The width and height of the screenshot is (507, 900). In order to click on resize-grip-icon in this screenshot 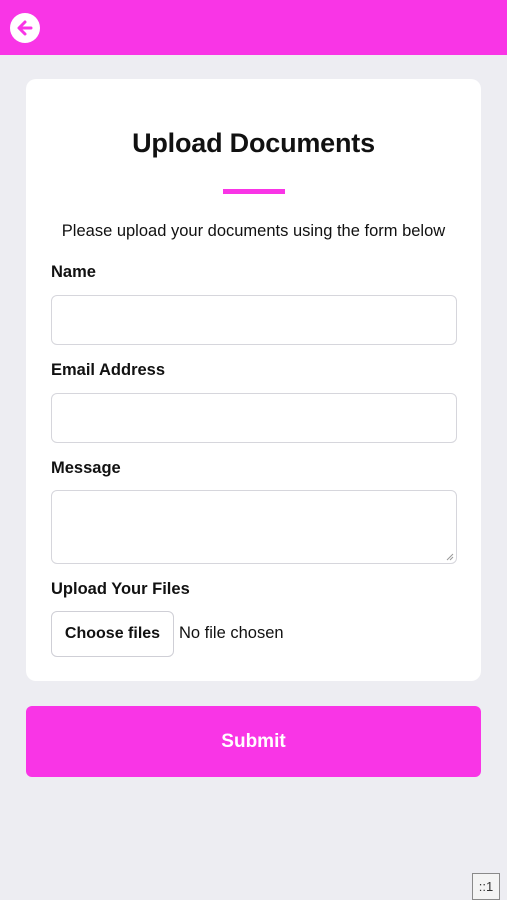, I will do `click(450, 557)`.